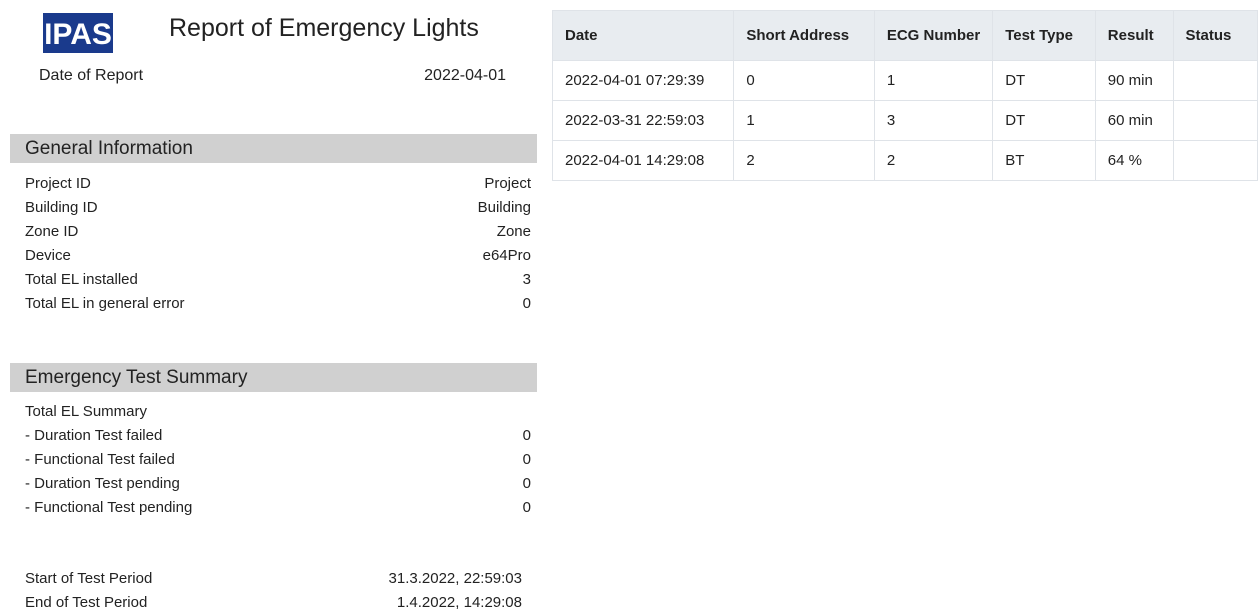 Image resolution: width=1258 pixels, height=615 pixels. I want to click on column-header-date: Date, so click(643, 35).